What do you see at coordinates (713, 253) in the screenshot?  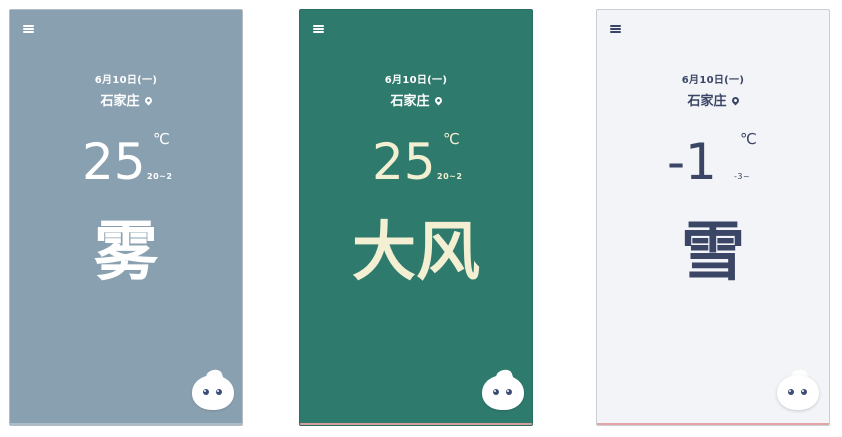 I see `weather-condition: 雪` at bounding box center [713, 253].